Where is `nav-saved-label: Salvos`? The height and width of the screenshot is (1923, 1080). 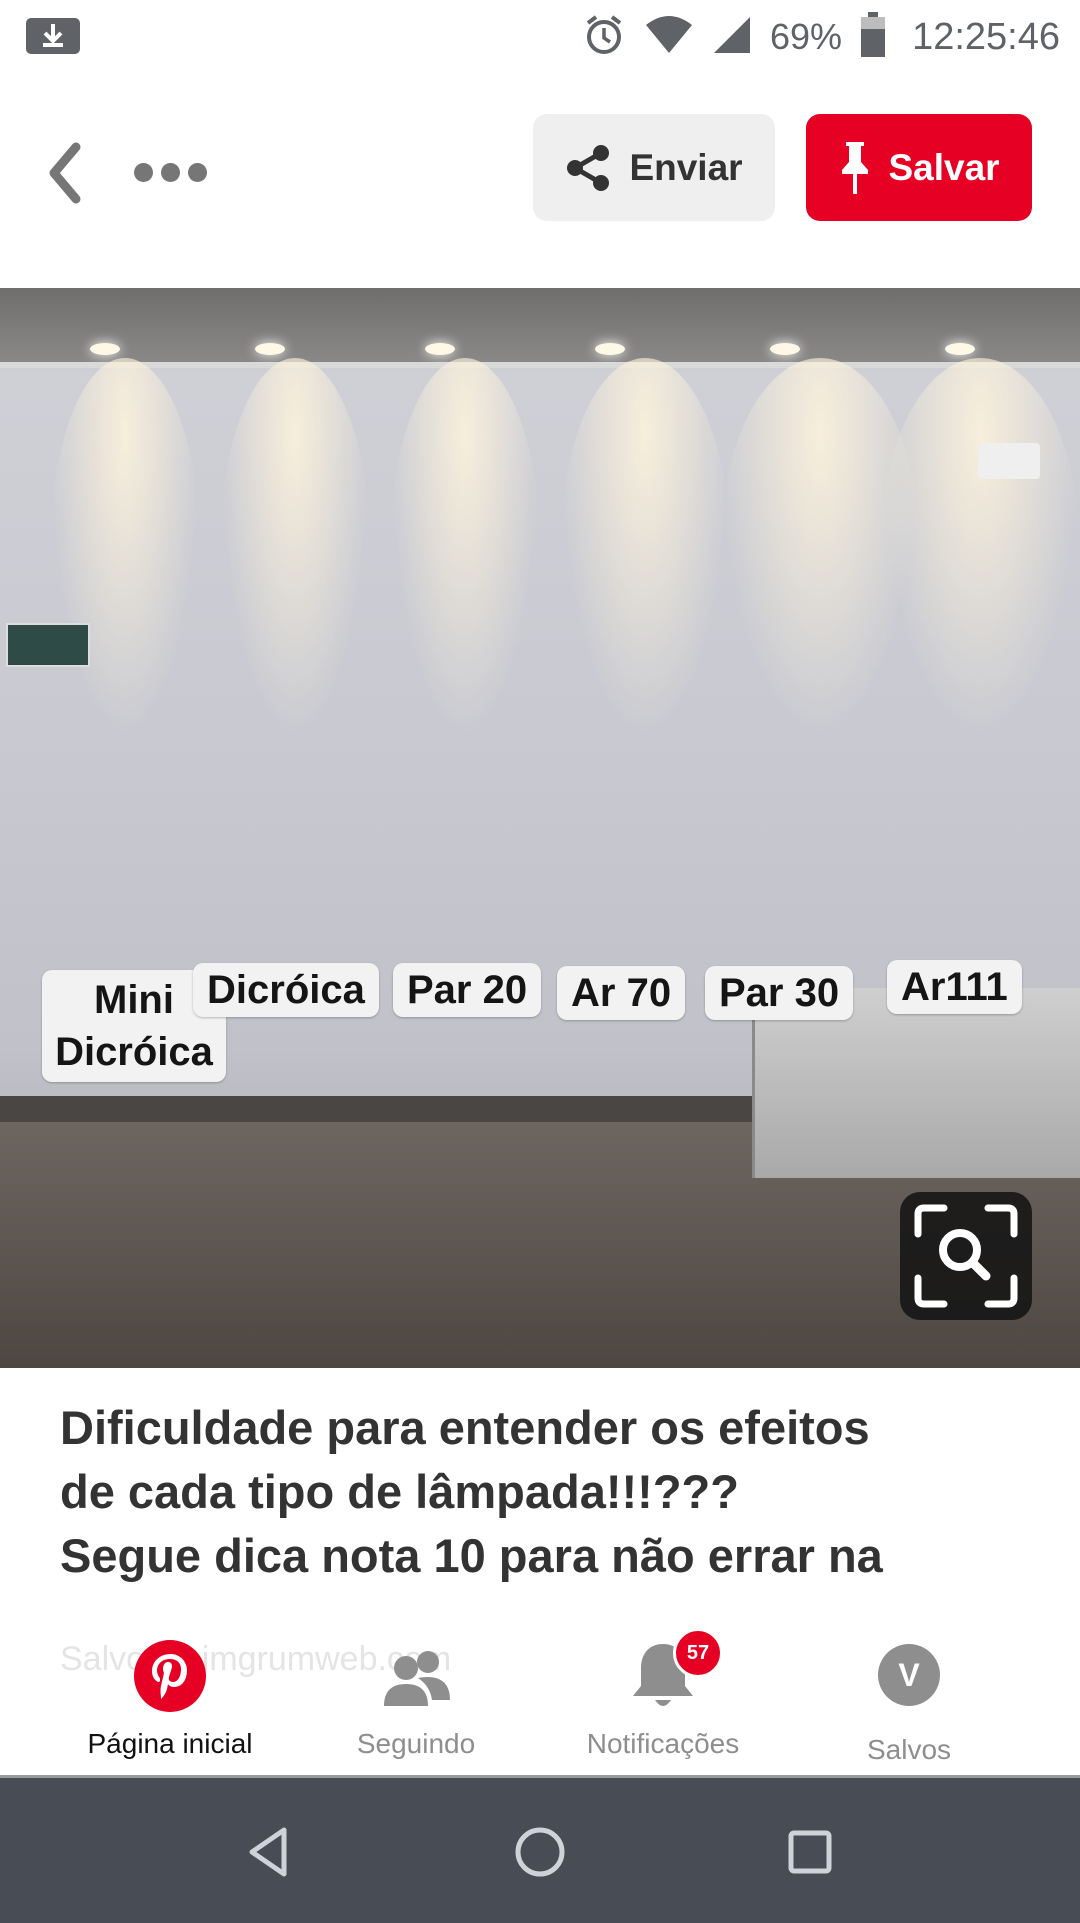 nav-saved-label: Salvos is located at coordinates (909, 1749).